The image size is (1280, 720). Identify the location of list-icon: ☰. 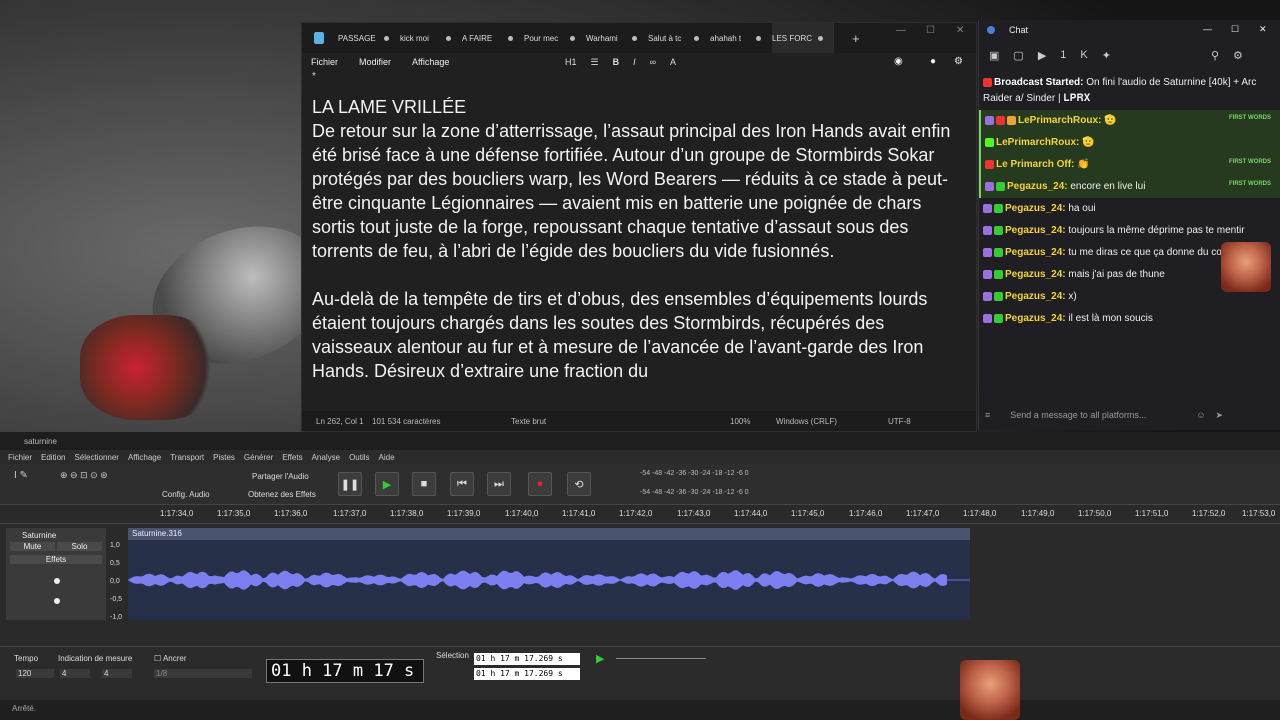
(595, 62).